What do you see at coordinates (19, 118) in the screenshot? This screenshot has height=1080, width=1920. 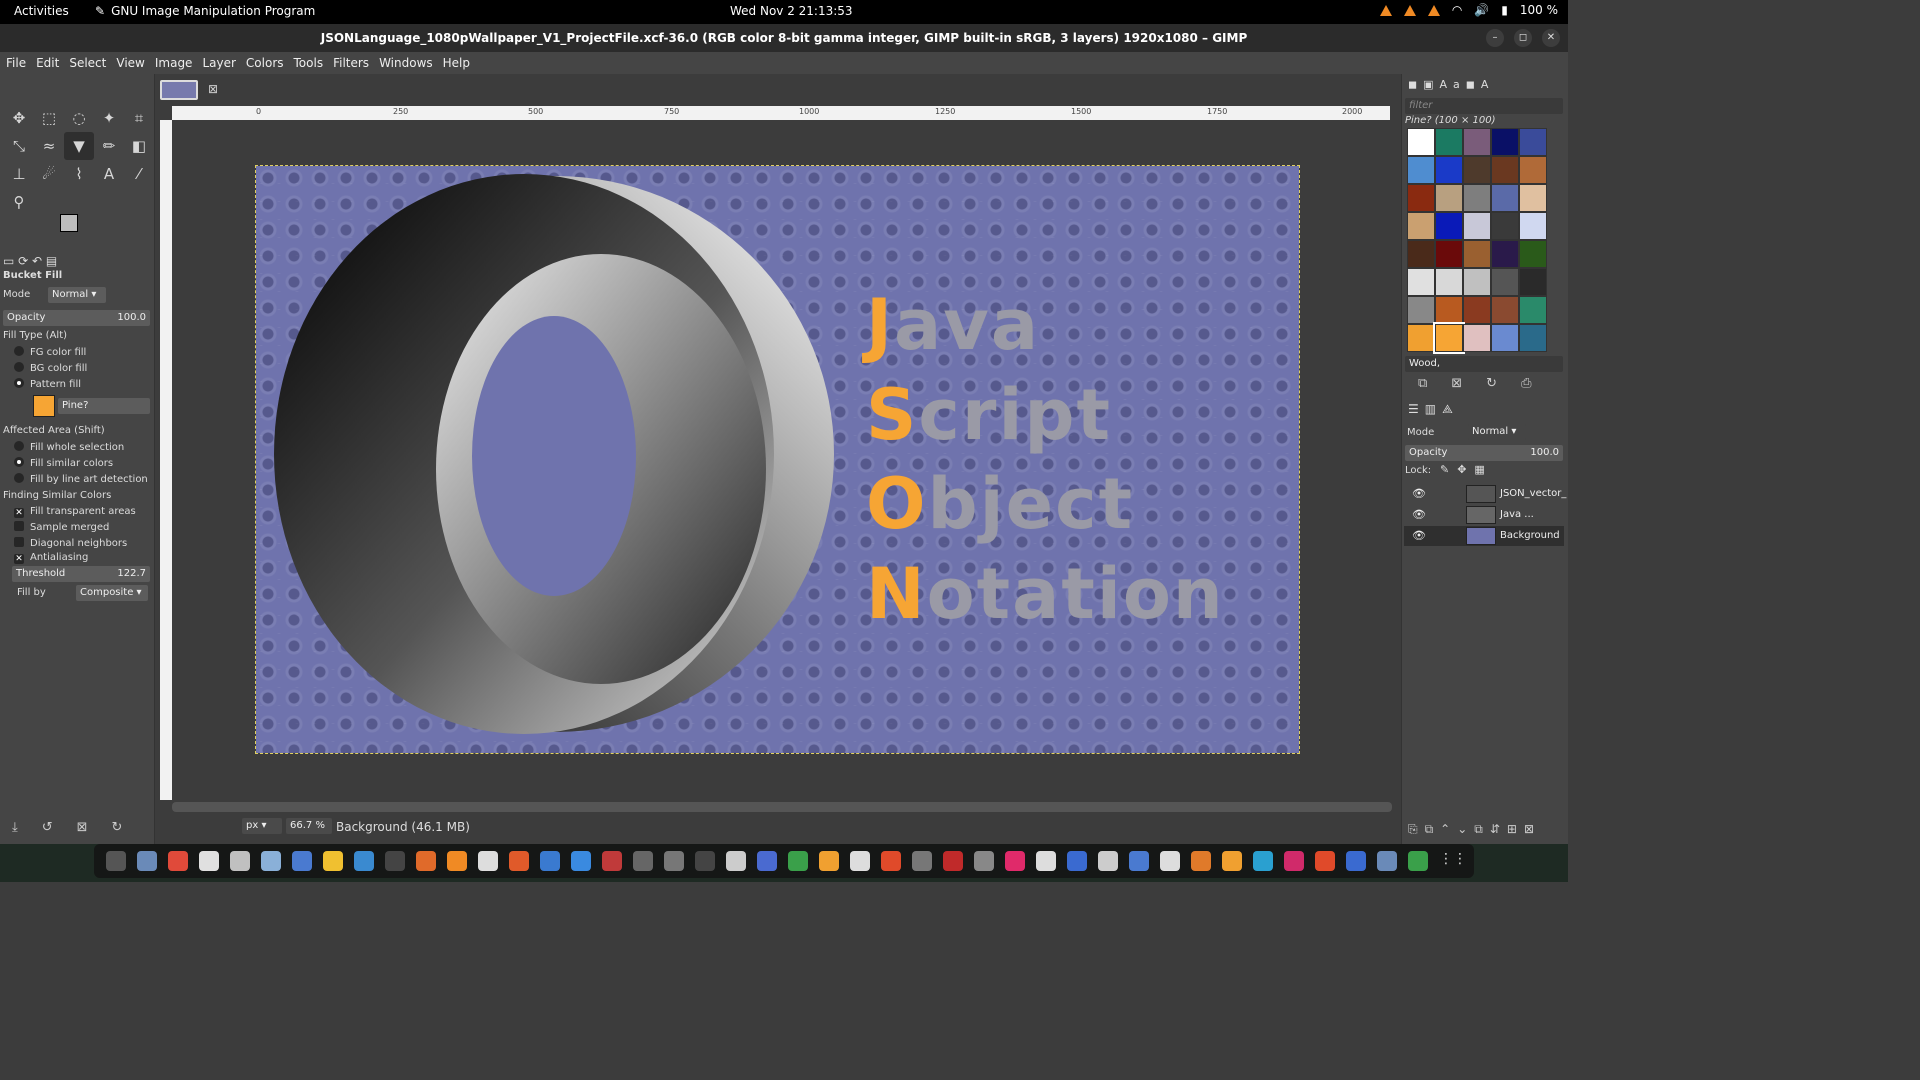 I see `move-tool-icon: ✥` at bounding box center [19, 118].